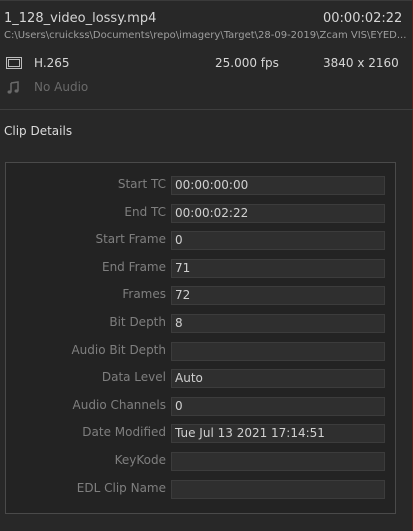 The width and height of the screenshot is (413, 531). Describe the element at coordinates (278, 379) in the screenshot. I see `detail-value-field: Auto` at that location.